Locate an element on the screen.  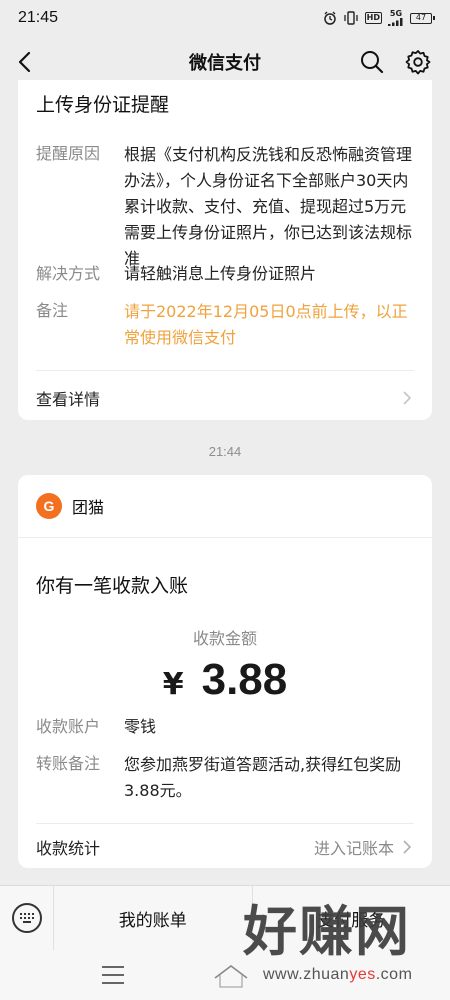
remark-label: 备注 is located at coordinates (52, 310).